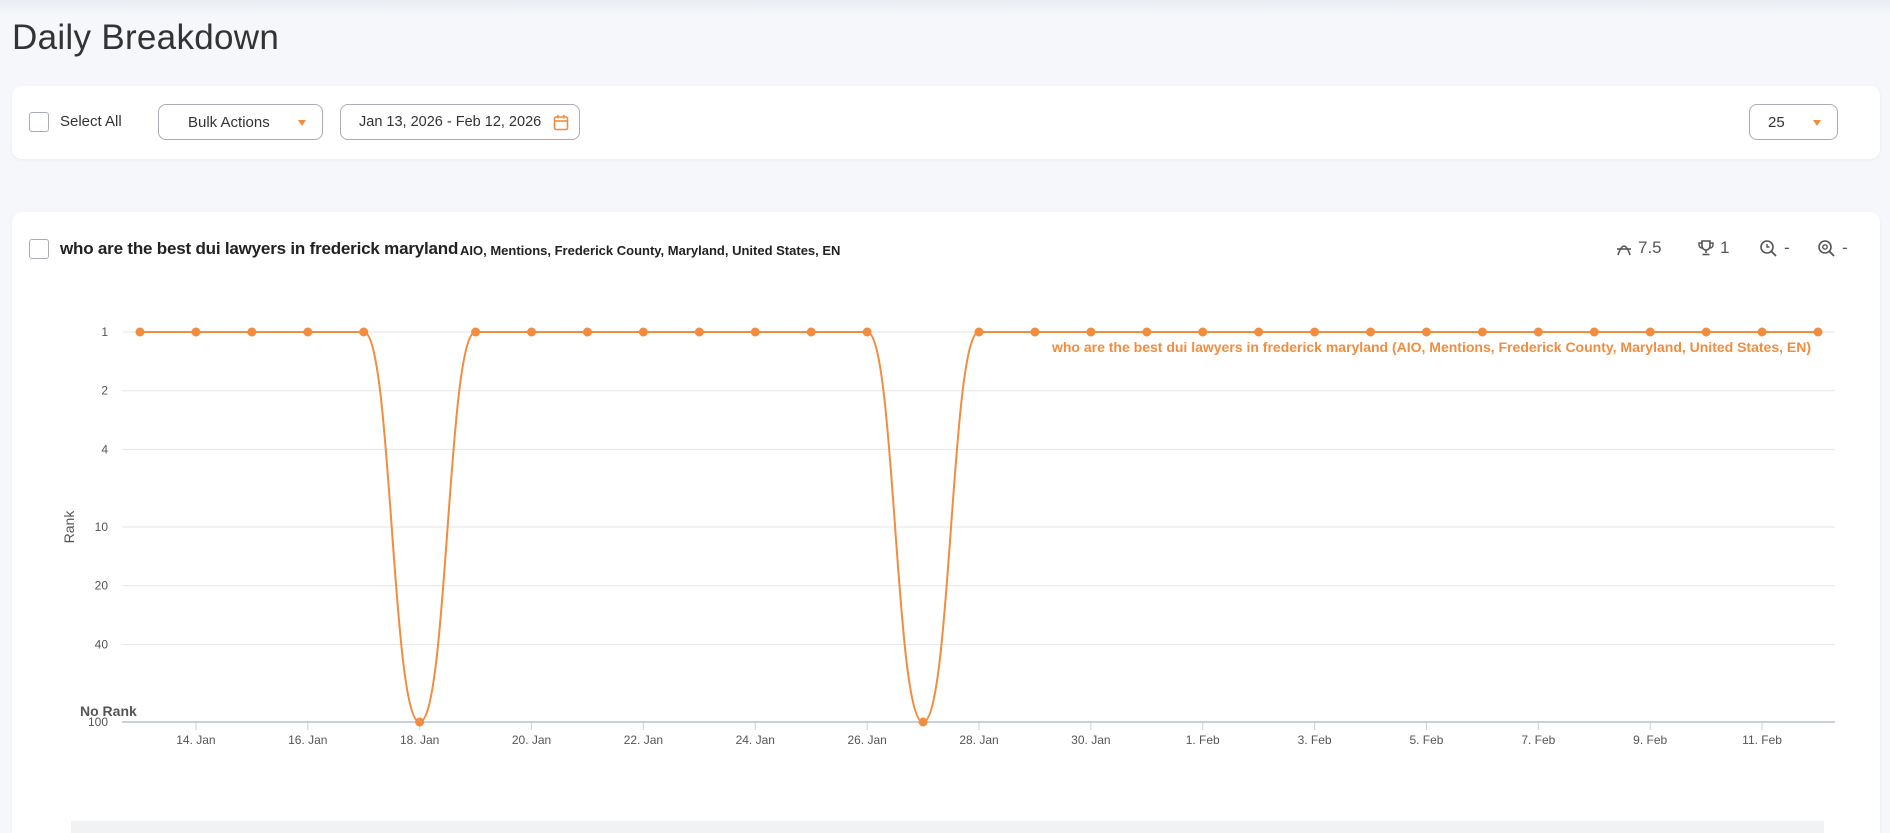  I want to click on y-tick-label: 1, so click(104, 332).